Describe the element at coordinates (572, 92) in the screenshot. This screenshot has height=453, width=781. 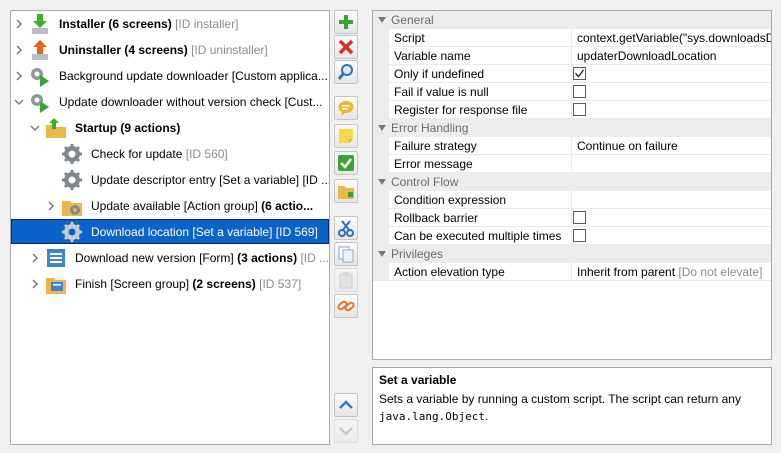
I see `prop-fail-if-null: Fail if value is null` at that location.